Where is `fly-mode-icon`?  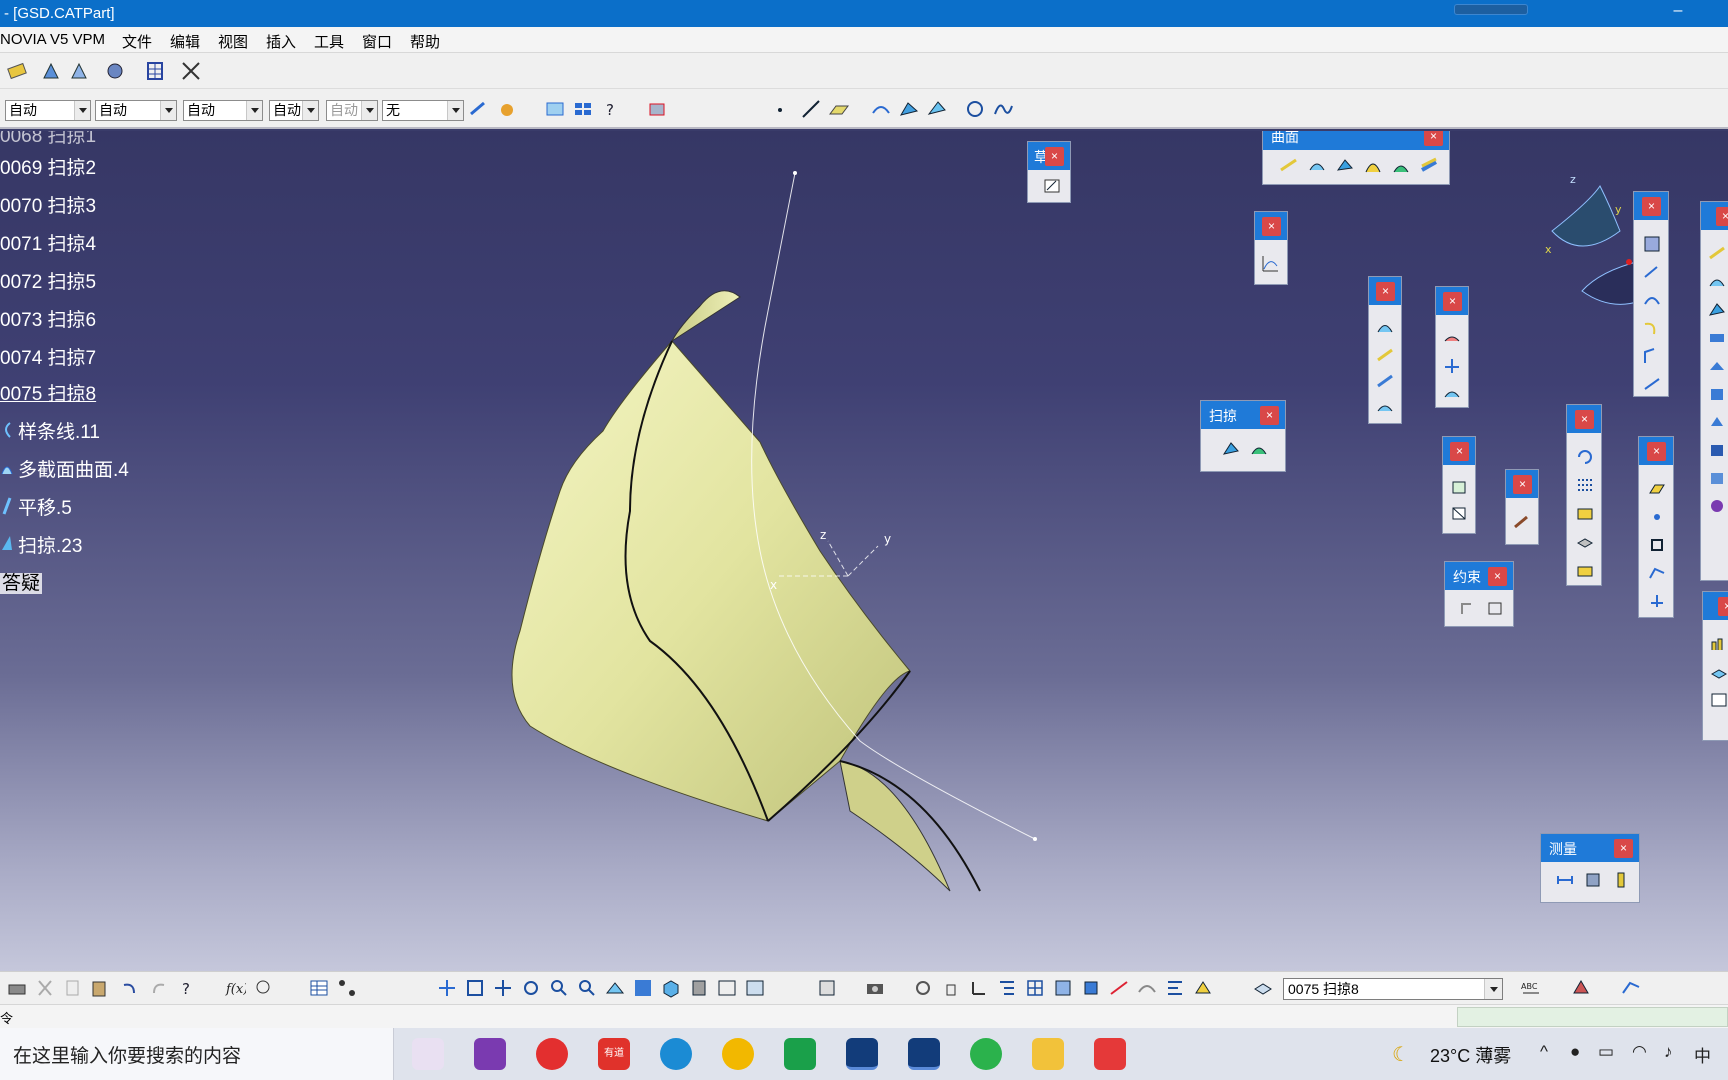
fly-mode-icon is located at coordinates (447, 988).